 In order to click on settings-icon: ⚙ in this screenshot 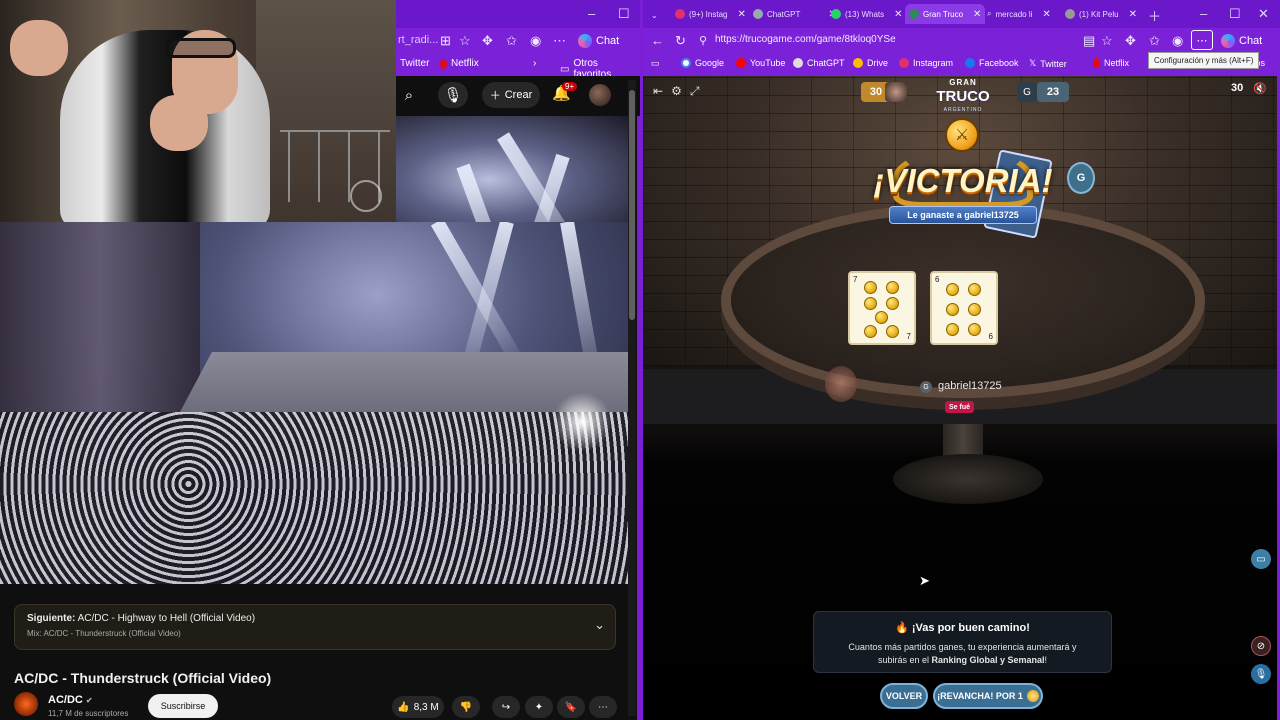, I will do `click(676, 91)`.